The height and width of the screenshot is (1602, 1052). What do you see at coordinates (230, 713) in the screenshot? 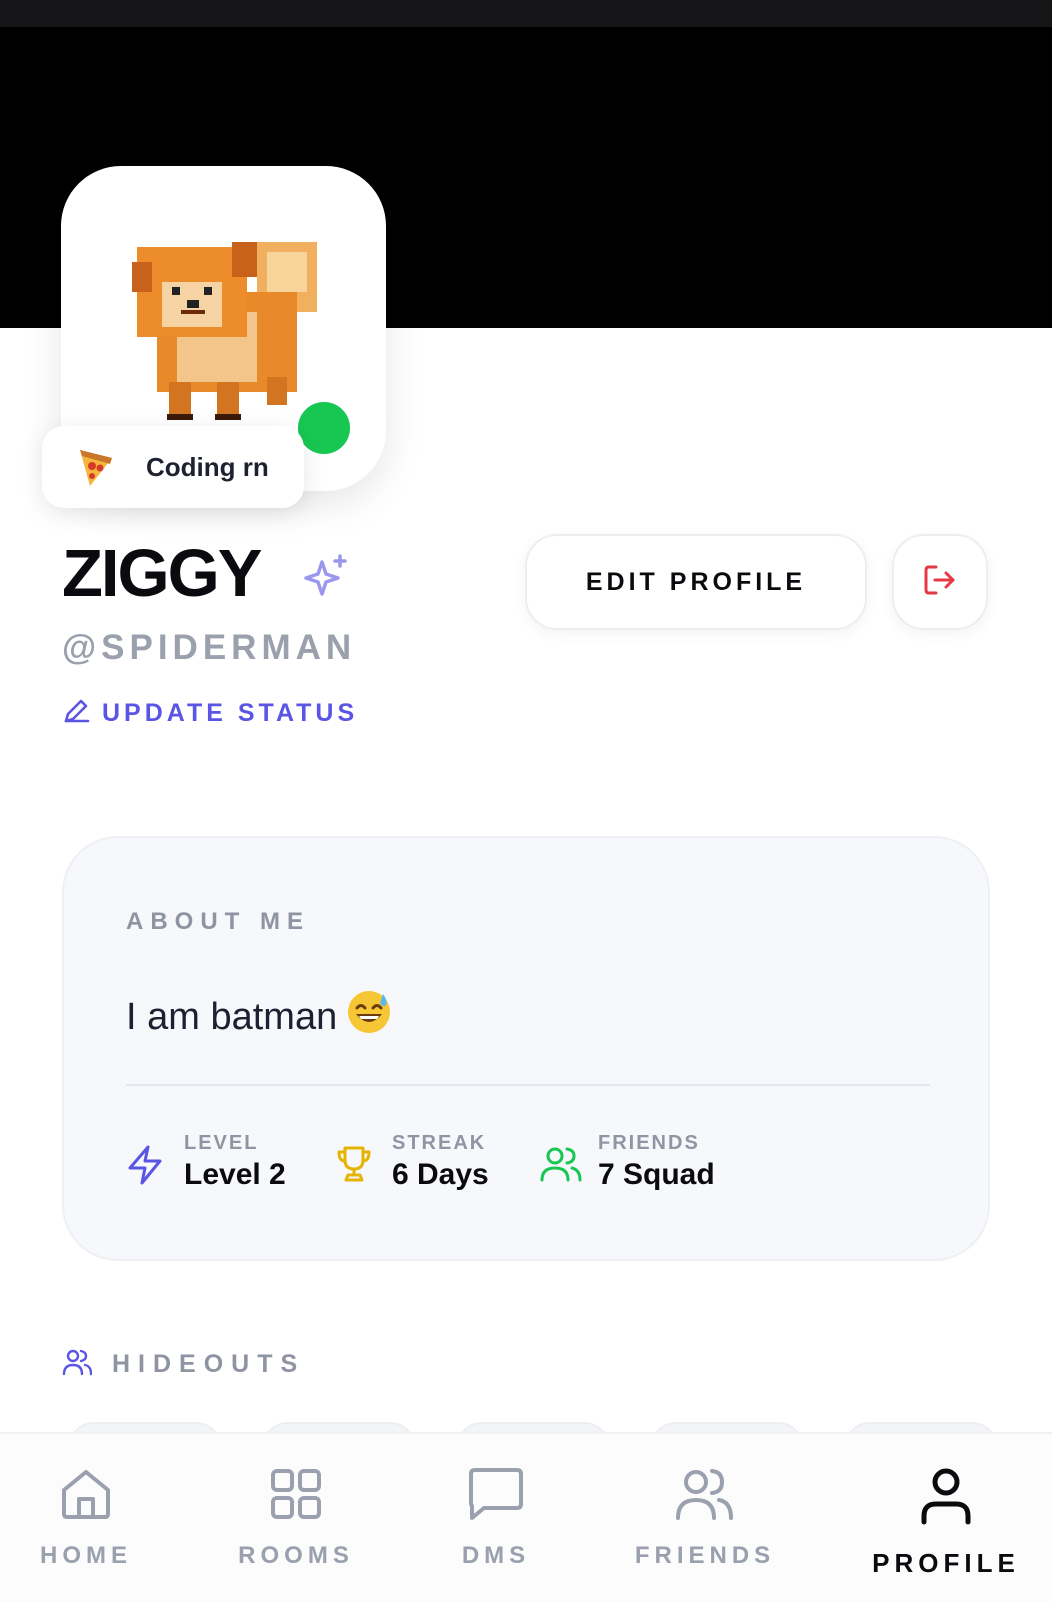
I see `update-status-label: UPDATE STATUS` at bounding box center [230, 713].